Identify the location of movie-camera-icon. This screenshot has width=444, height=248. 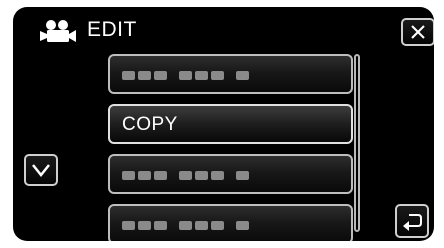
(58, 31).